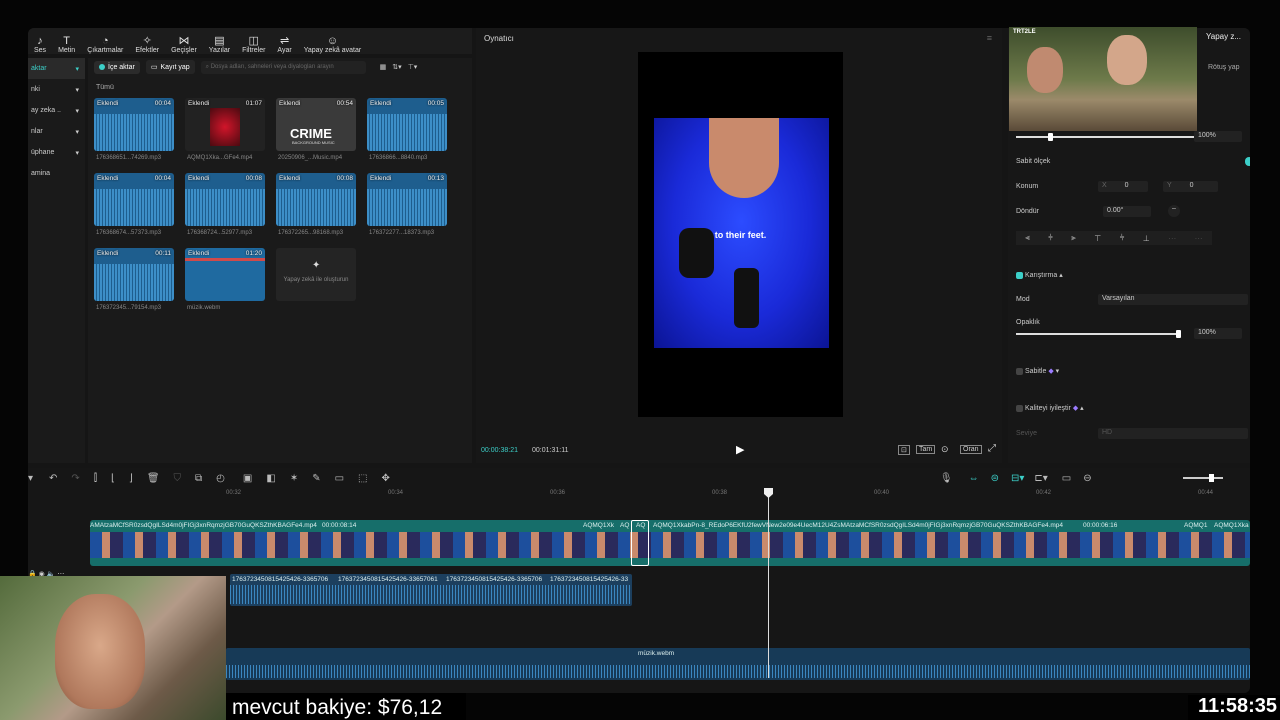 The height and width of the screenshot is (720, 1280). Describe the element at coordinates (1097, 334) in the screenshot. I see `opacity-slider` at that location.